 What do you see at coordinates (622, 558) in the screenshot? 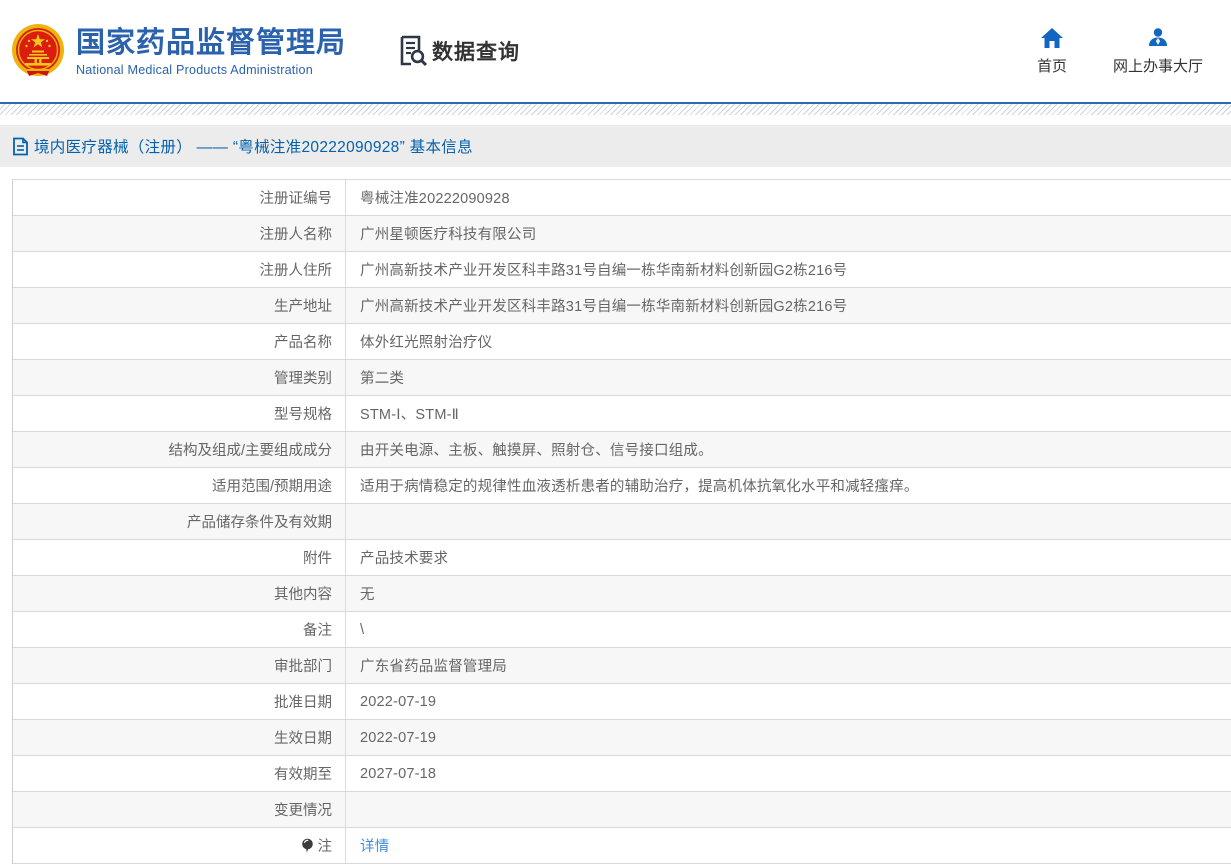
I see `table-row: 附件 产品技术要求` at bounding box center [622, 558].